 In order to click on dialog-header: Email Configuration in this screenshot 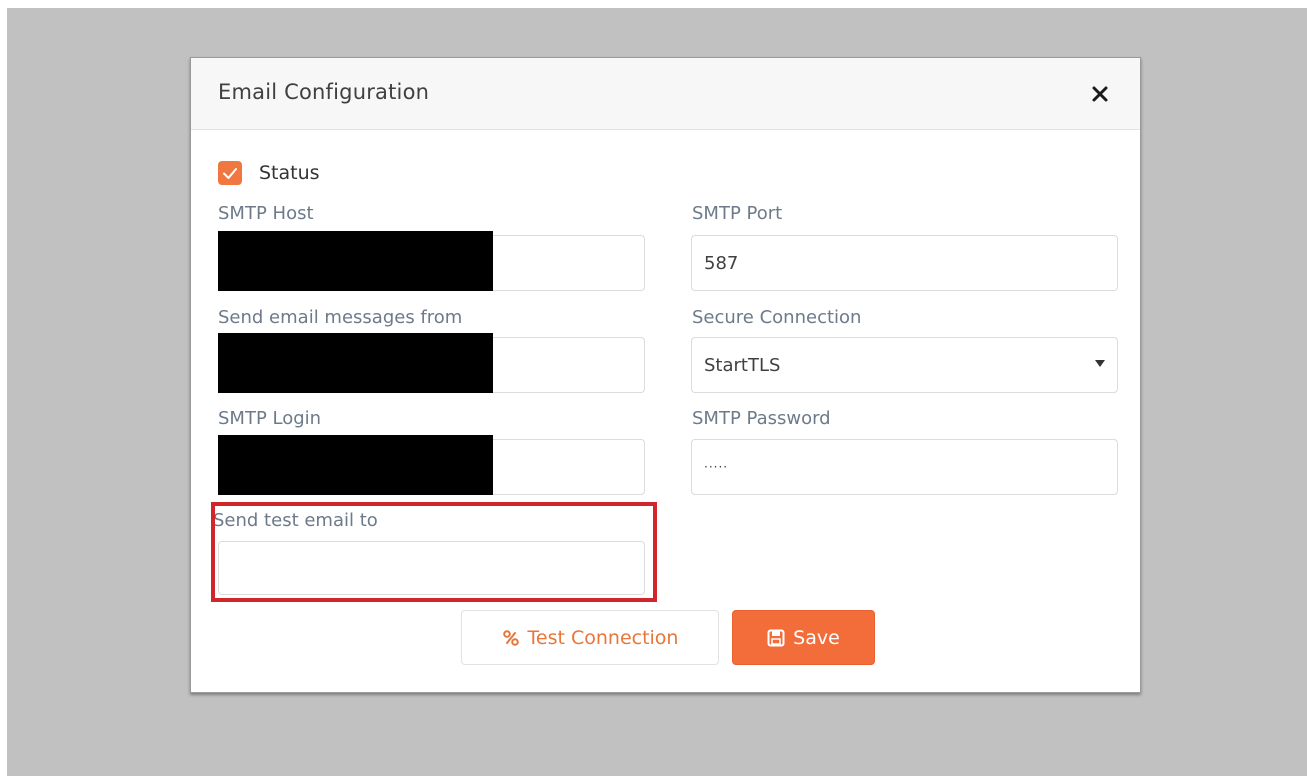, I will do `click(665, 94)`.